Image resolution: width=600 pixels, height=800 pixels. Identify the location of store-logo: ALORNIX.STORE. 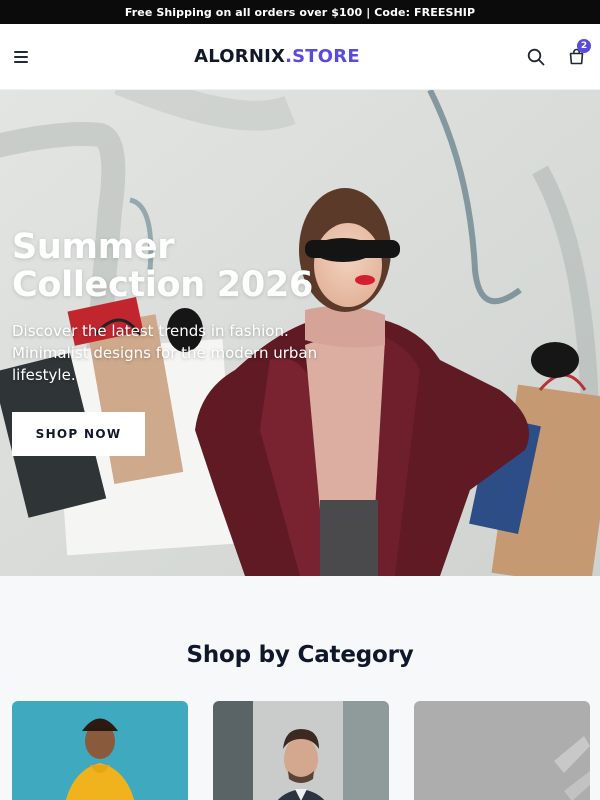
(277, 56).